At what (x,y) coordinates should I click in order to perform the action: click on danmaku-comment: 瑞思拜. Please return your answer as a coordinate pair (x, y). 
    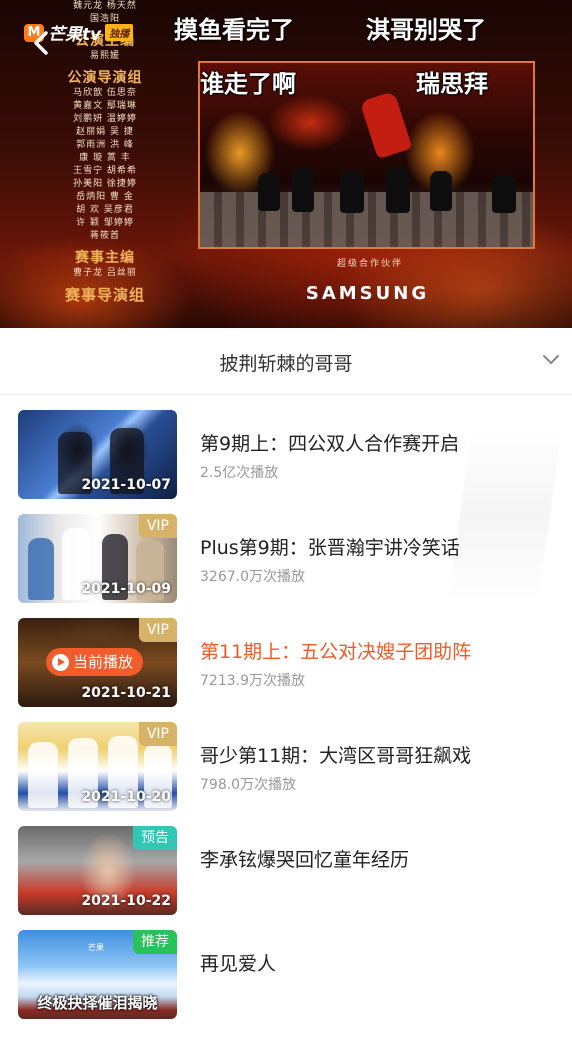
    Looking at the image, I should click on (452, 84).